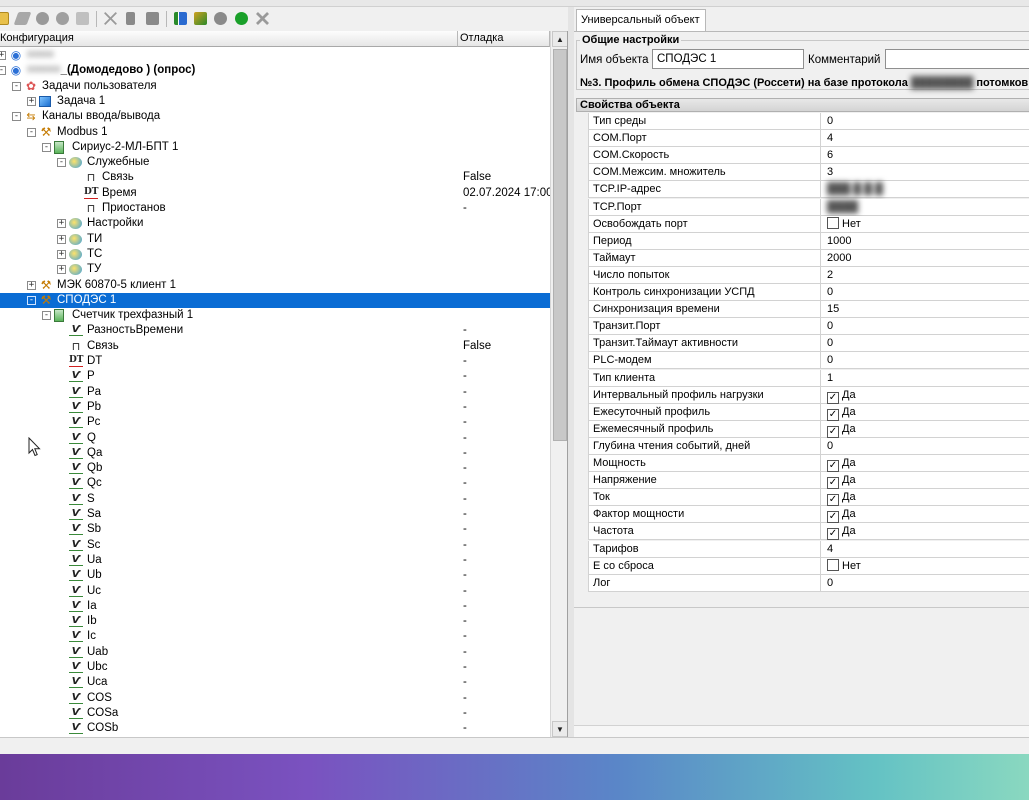  Describe the element at coordinates (275, 667) in the screenshot. I see `tree-item: Ѵ Ubc -` at that location.